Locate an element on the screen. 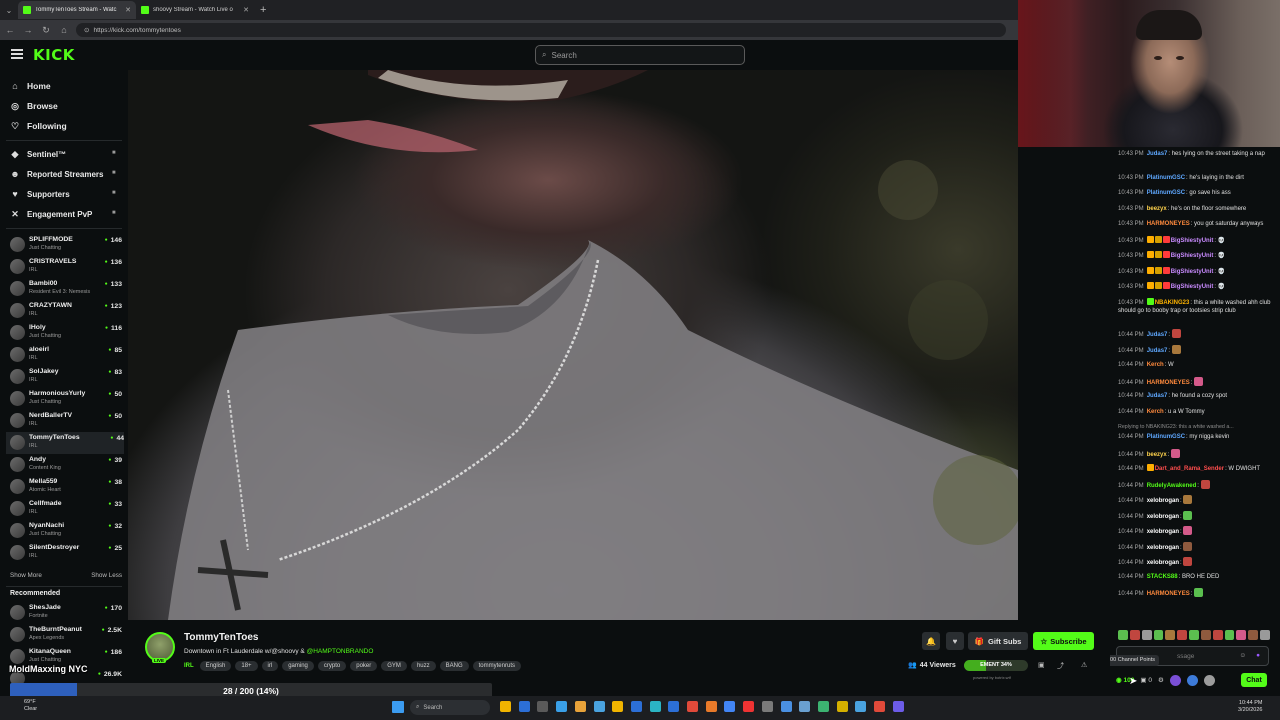 The width and height of the screenshot is (1280, 720). home-browser-icon: ⌂ is located at coordinates (64, 30).